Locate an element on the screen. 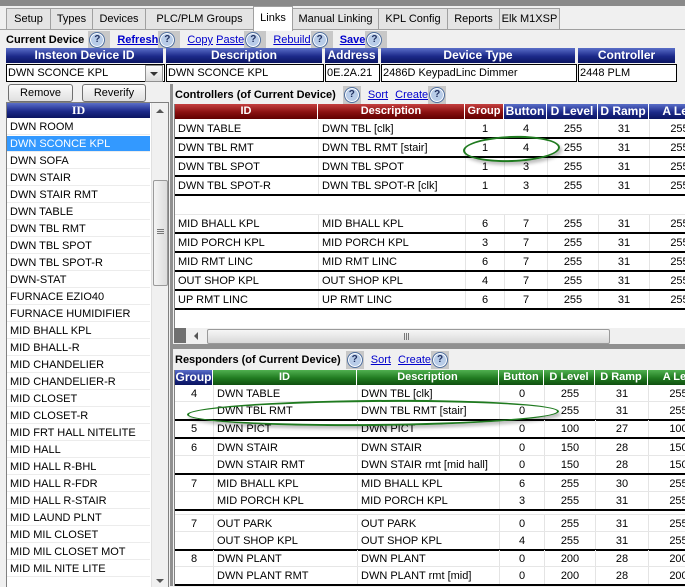  device-list-item: MID CHANDELIER-R is located at coordinates (78, 382).